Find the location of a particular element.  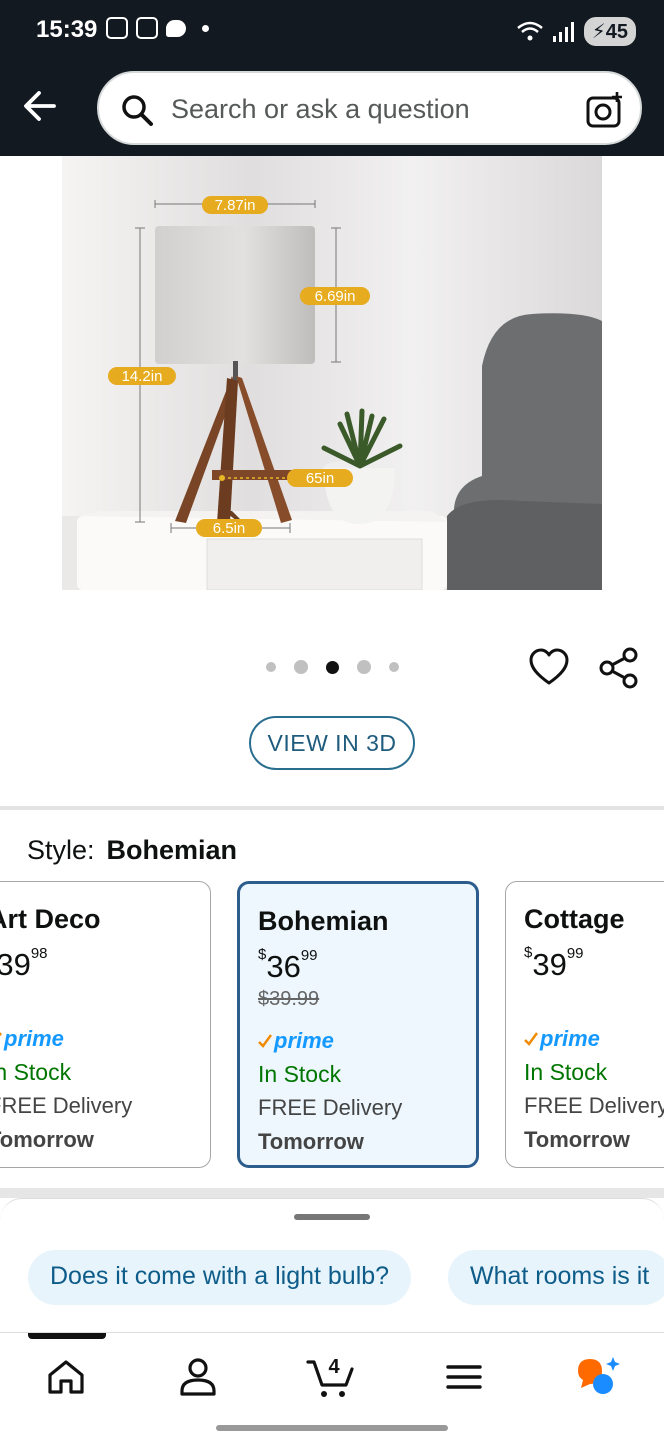

search-icon is located at coordinates (137, 110).